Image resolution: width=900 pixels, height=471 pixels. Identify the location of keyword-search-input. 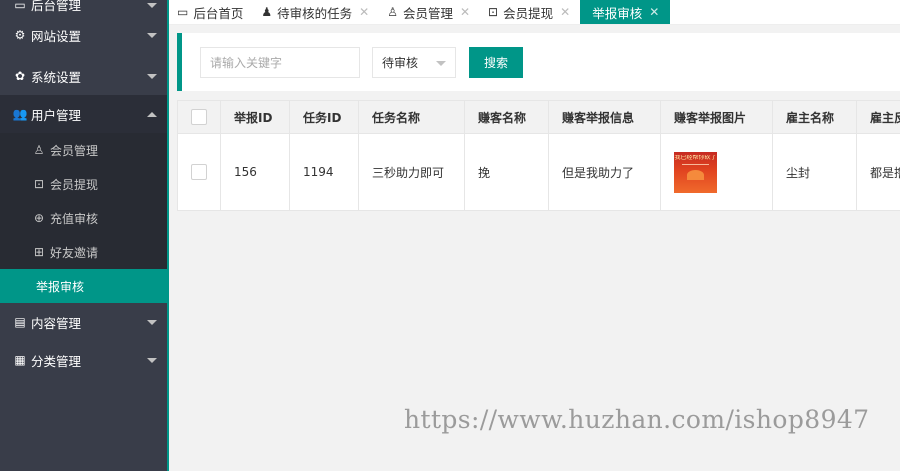
(280, 62).